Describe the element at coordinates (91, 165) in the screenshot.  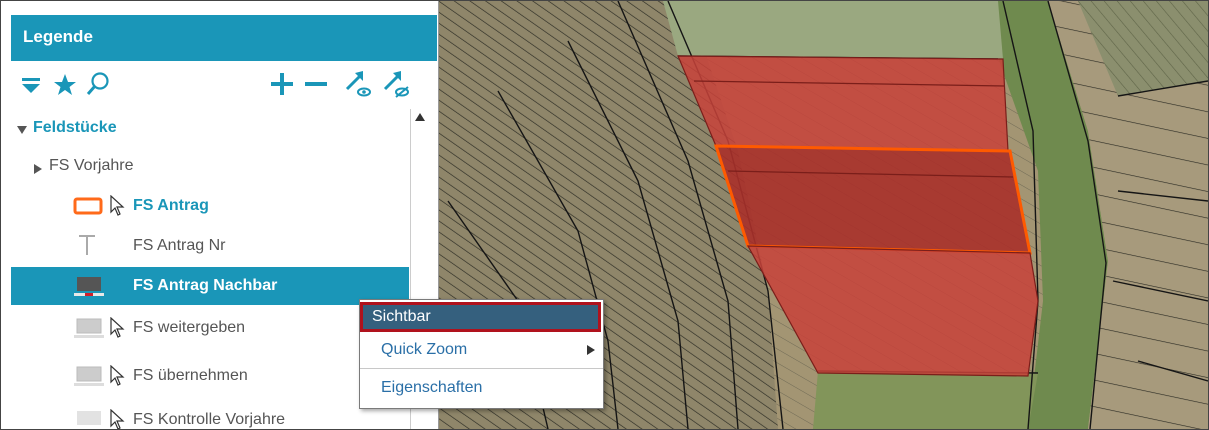
I see `tree-item-label: FS Vorjahre` at that location.